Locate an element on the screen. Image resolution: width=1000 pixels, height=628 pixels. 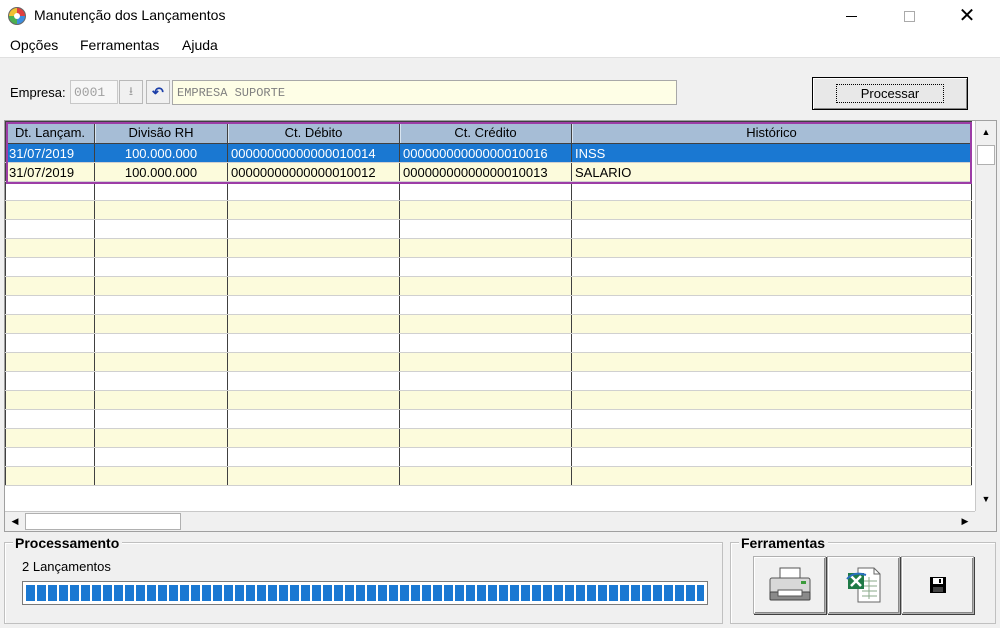
app-logo-icon is located at coordinates (17, 16).